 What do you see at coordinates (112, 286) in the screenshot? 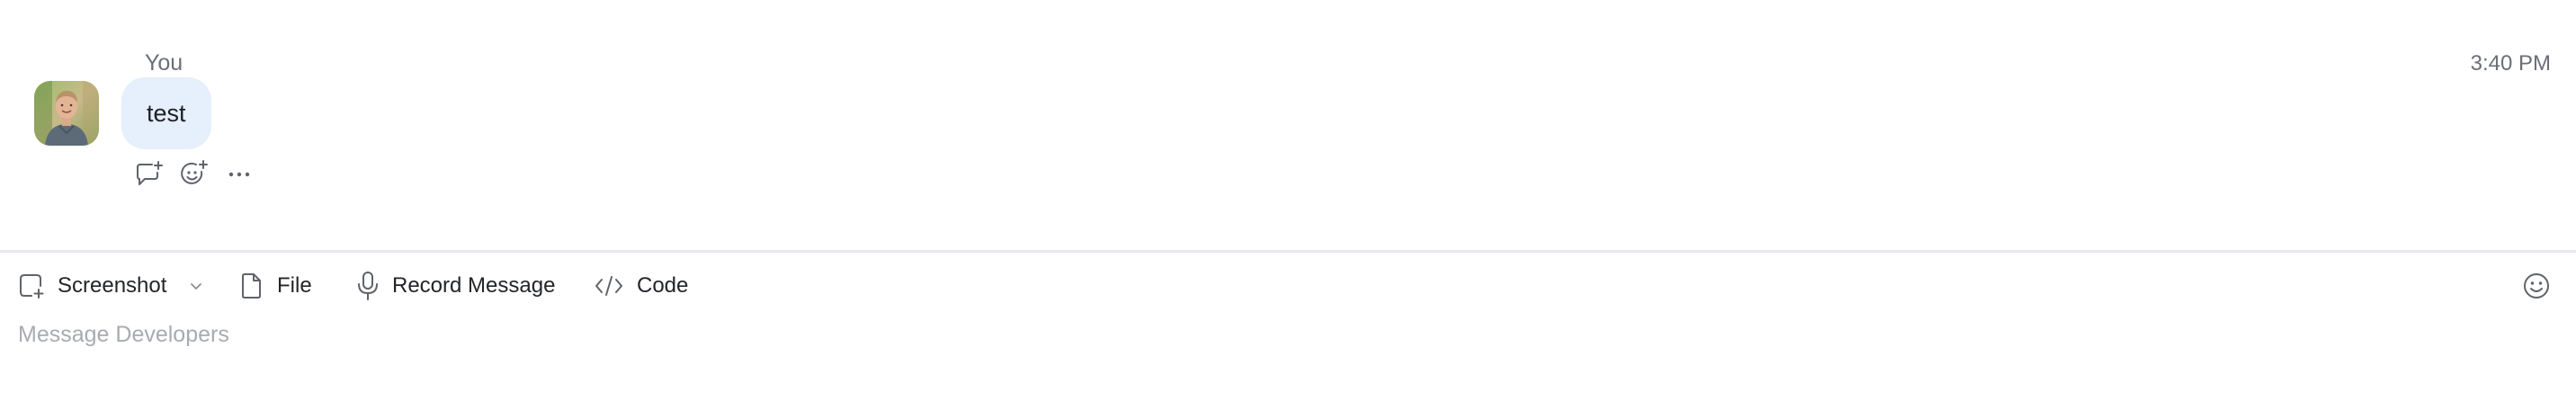
I see `screenshot-label: Screenshot` at bounding box center [112, 286].